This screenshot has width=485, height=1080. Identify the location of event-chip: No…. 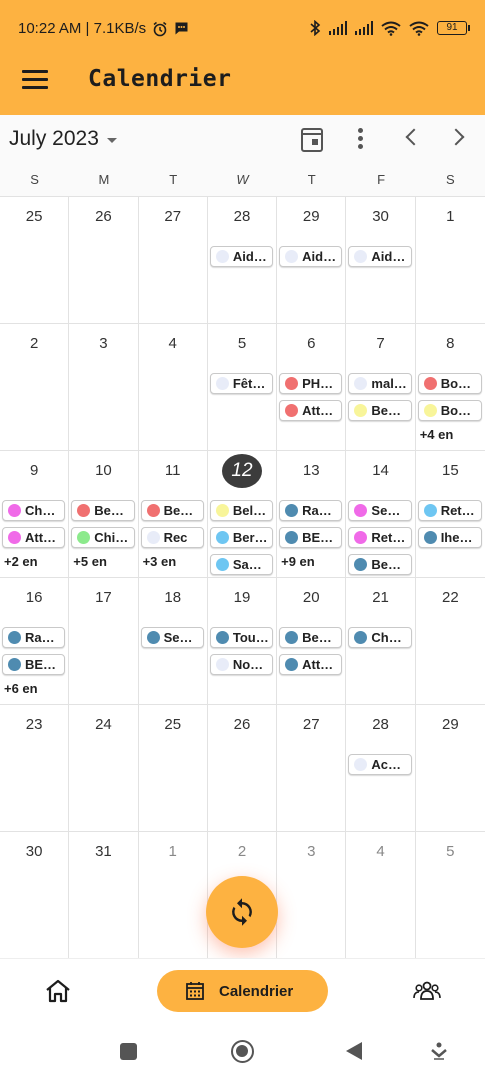
(241, 664).